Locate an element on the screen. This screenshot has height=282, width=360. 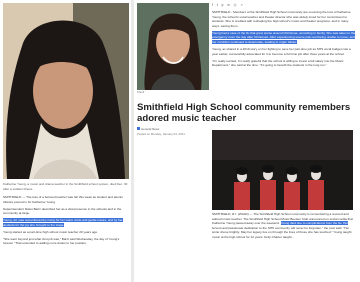
photo-credit: Khodr is located at coordinates (141, 92).